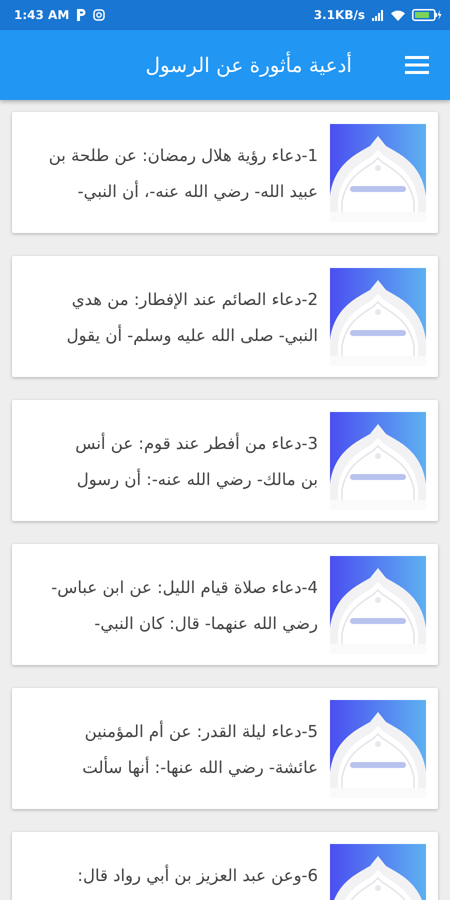 This screenshot has height=900, width=450. I want to click on menu-icon, so click(417, 65).